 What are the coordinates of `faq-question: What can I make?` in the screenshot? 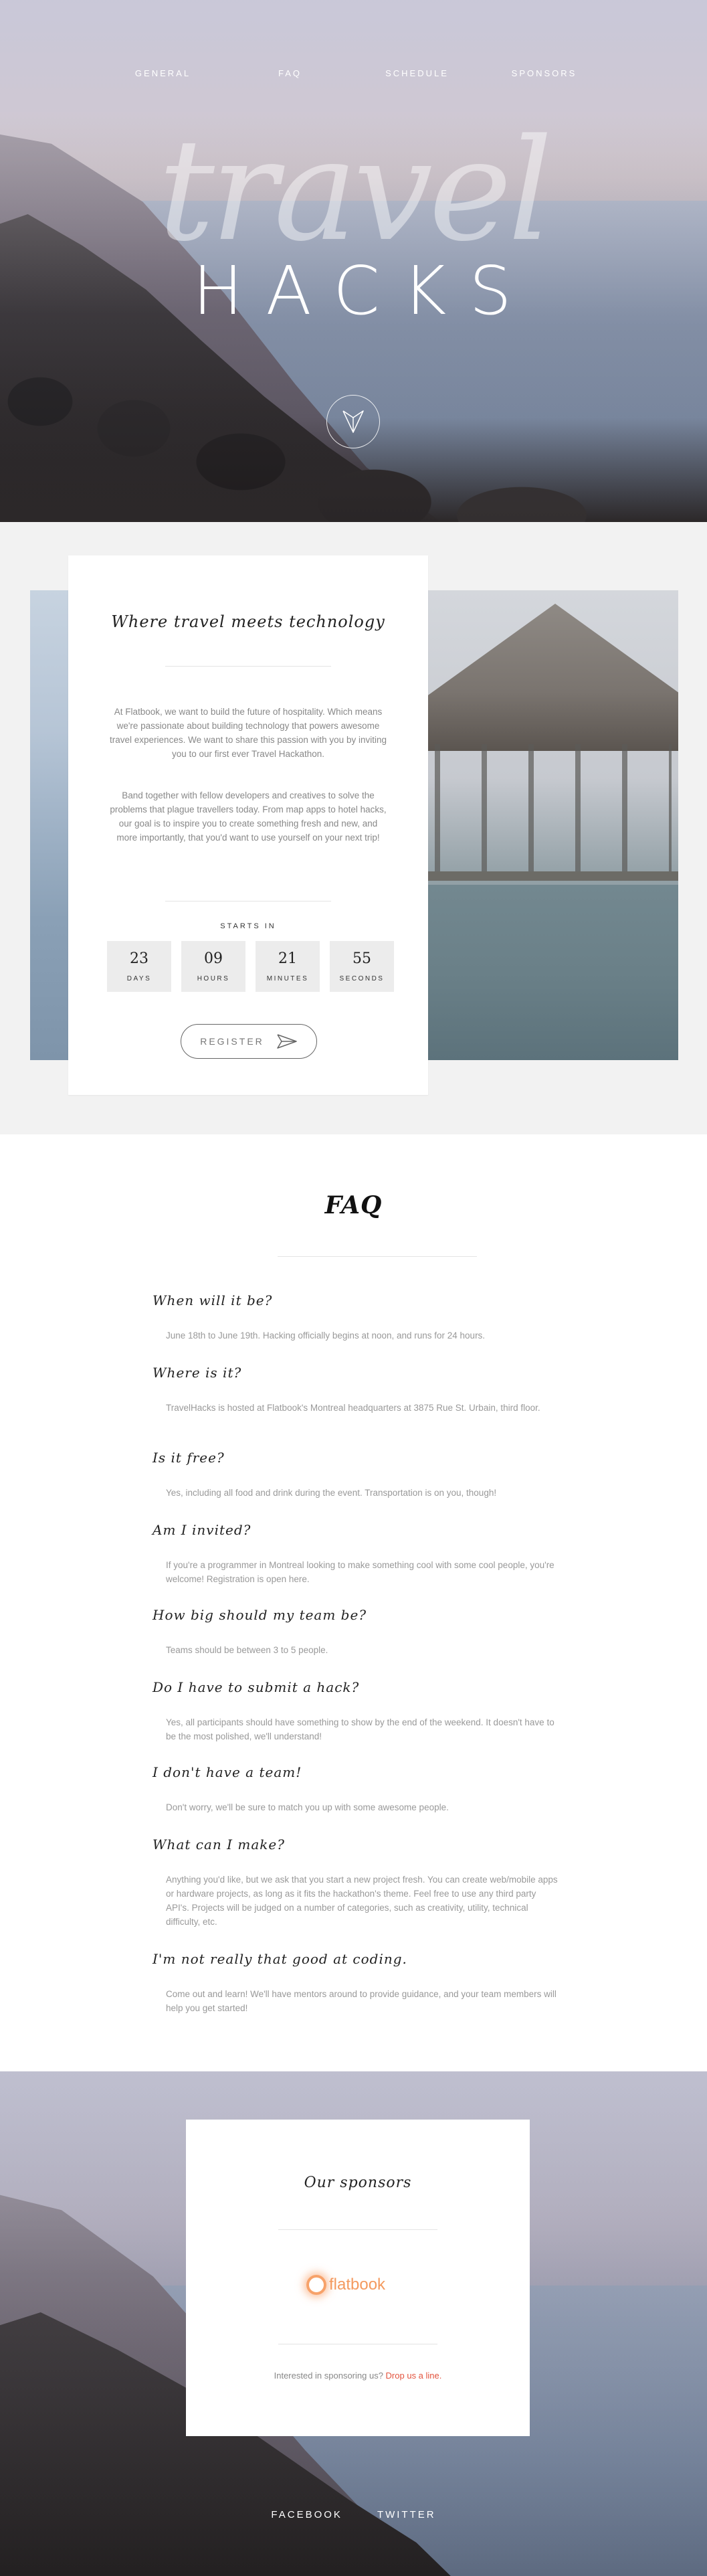 It's located at (219, 1844).